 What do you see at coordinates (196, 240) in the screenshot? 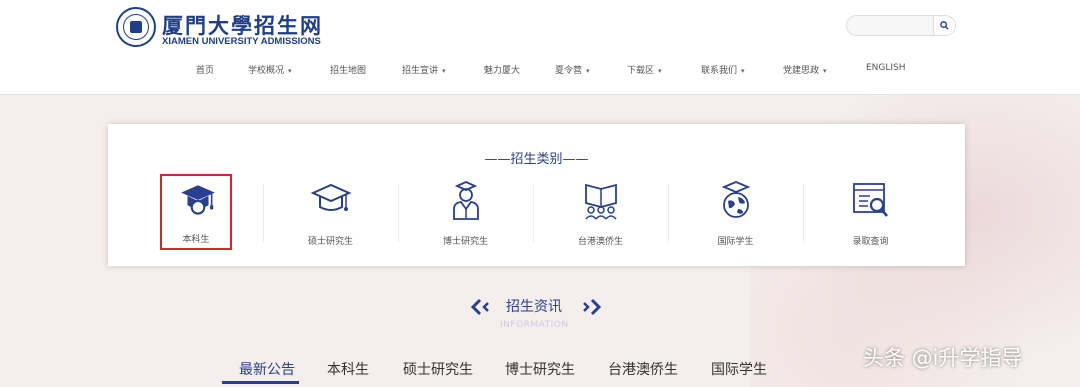
I see `category-label: 本科生` at bounding box center [196, 240].